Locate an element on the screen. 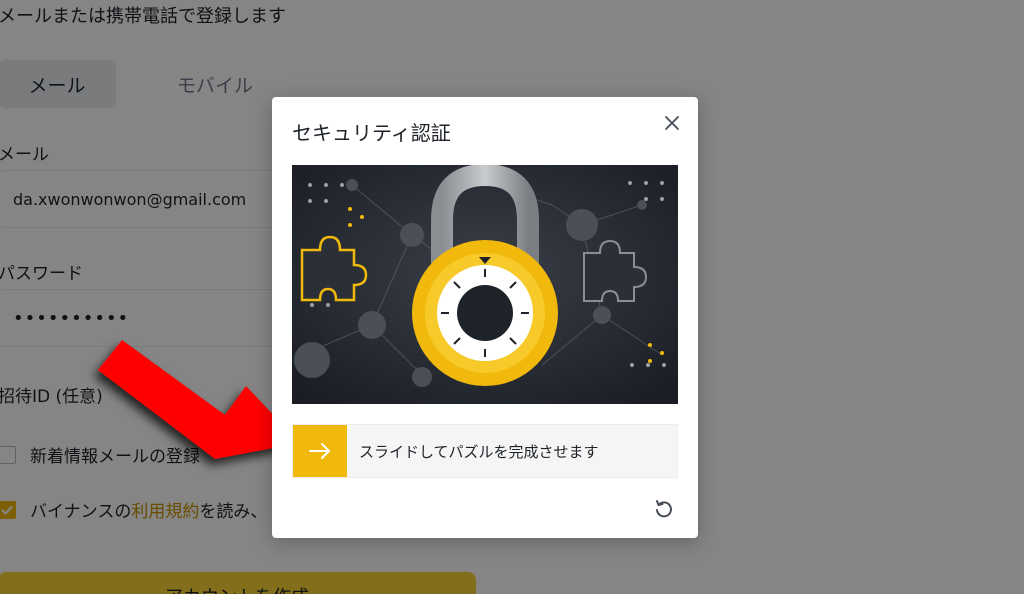  modal-title: セキュリティ認証 is located at coordinates (371, 133).